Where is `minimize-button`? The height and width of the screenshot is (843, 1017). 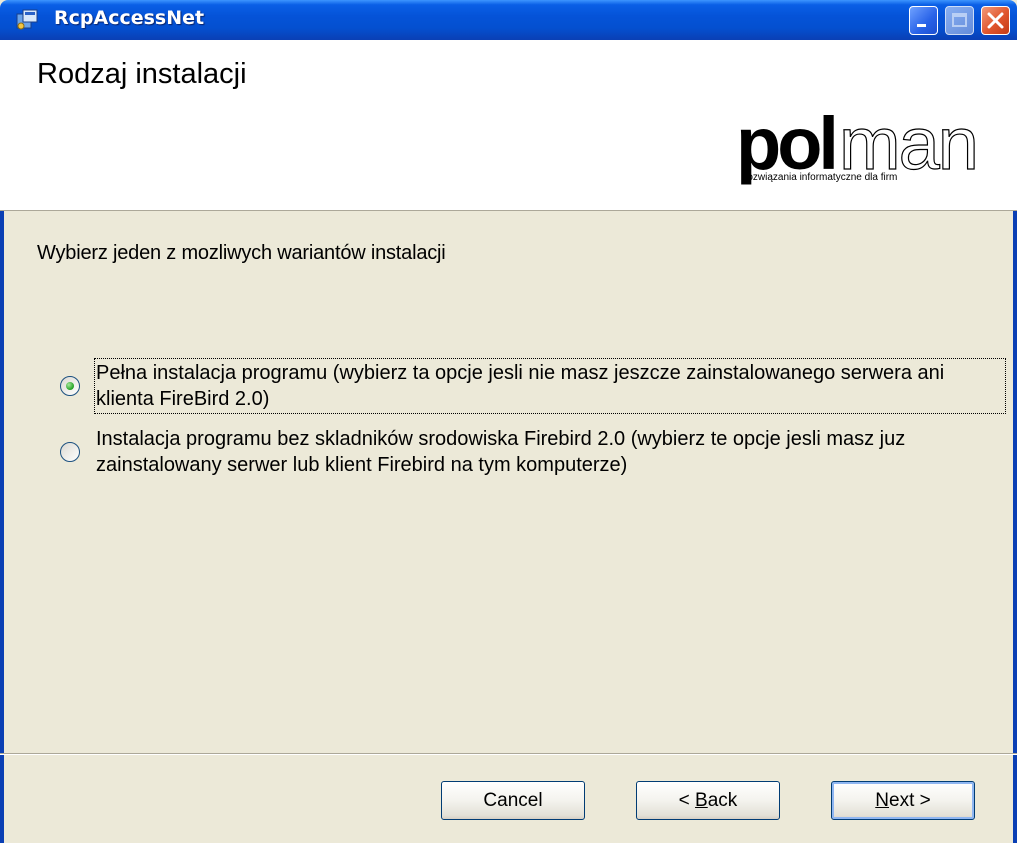
minimize-button is located at coordinates (923, 20).